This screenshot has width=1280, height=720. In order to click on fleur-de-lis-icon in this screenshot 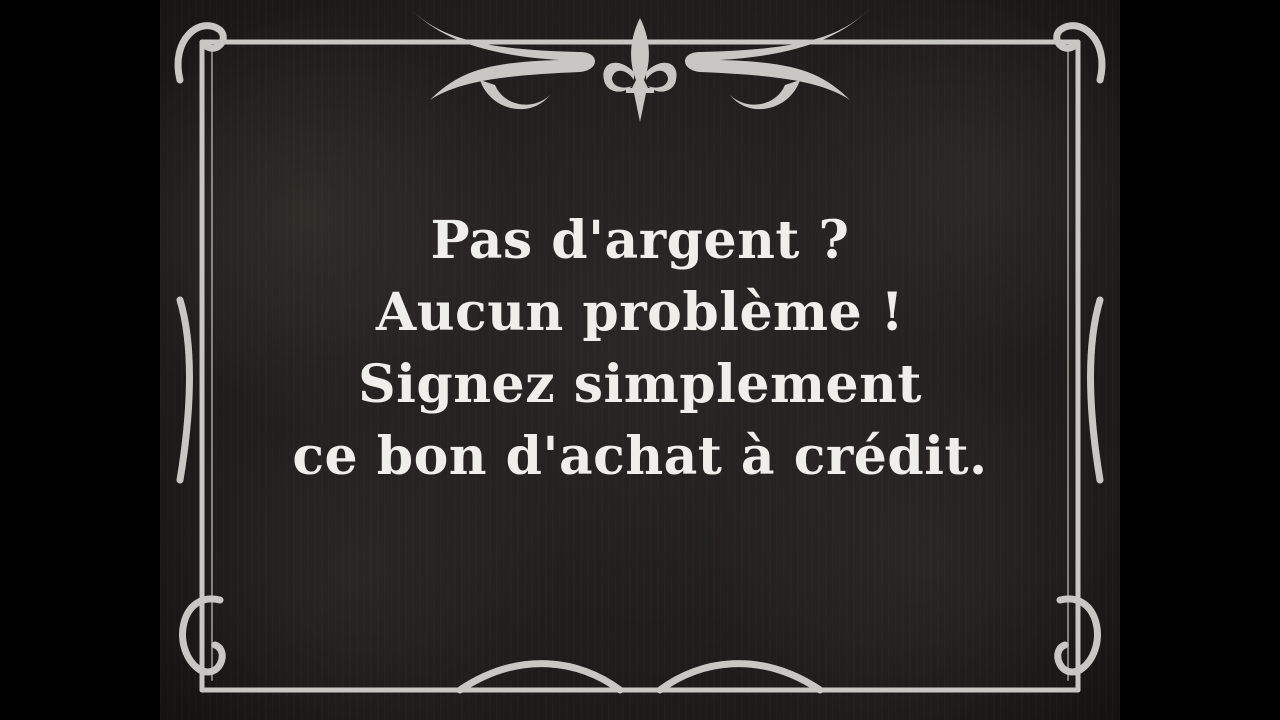, I will do `click(640, 70)`.